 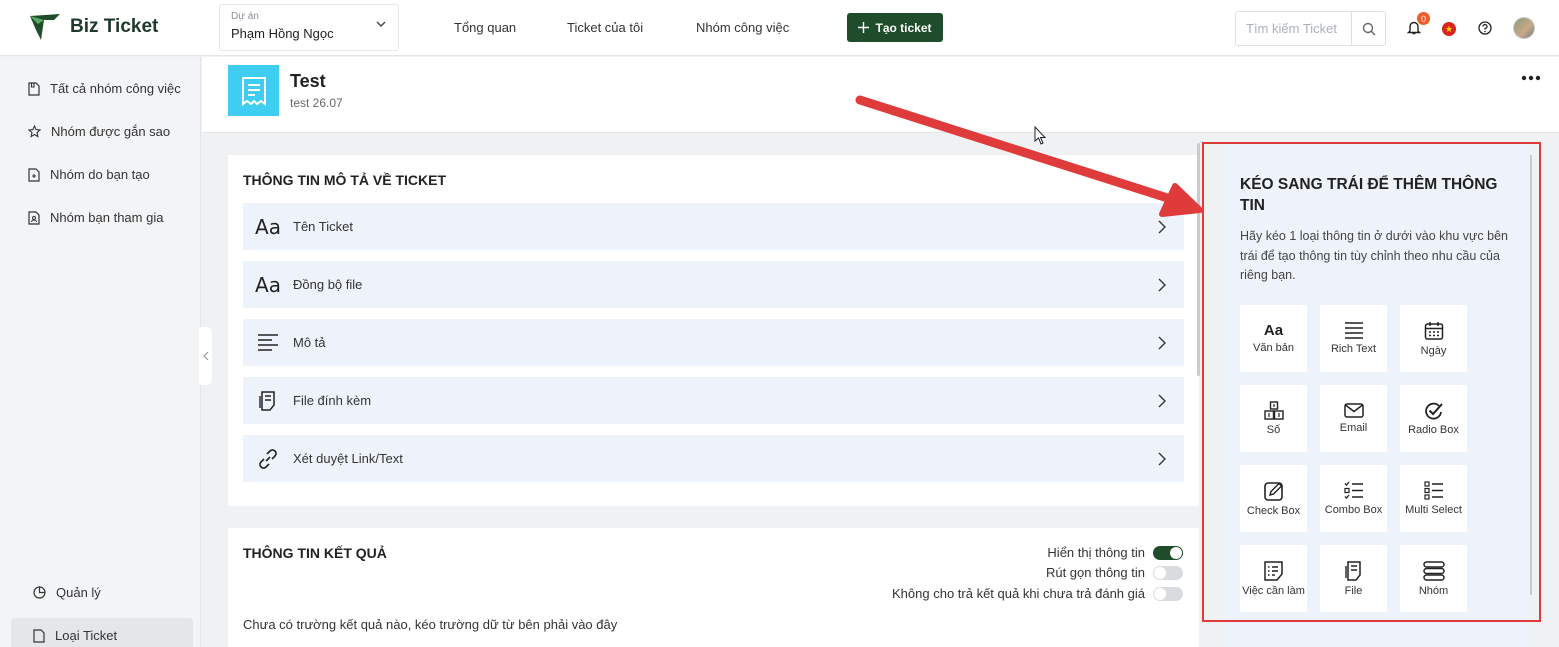 I want to click on tile-todo: Việc cần làm, so click(x=1273, y=578).